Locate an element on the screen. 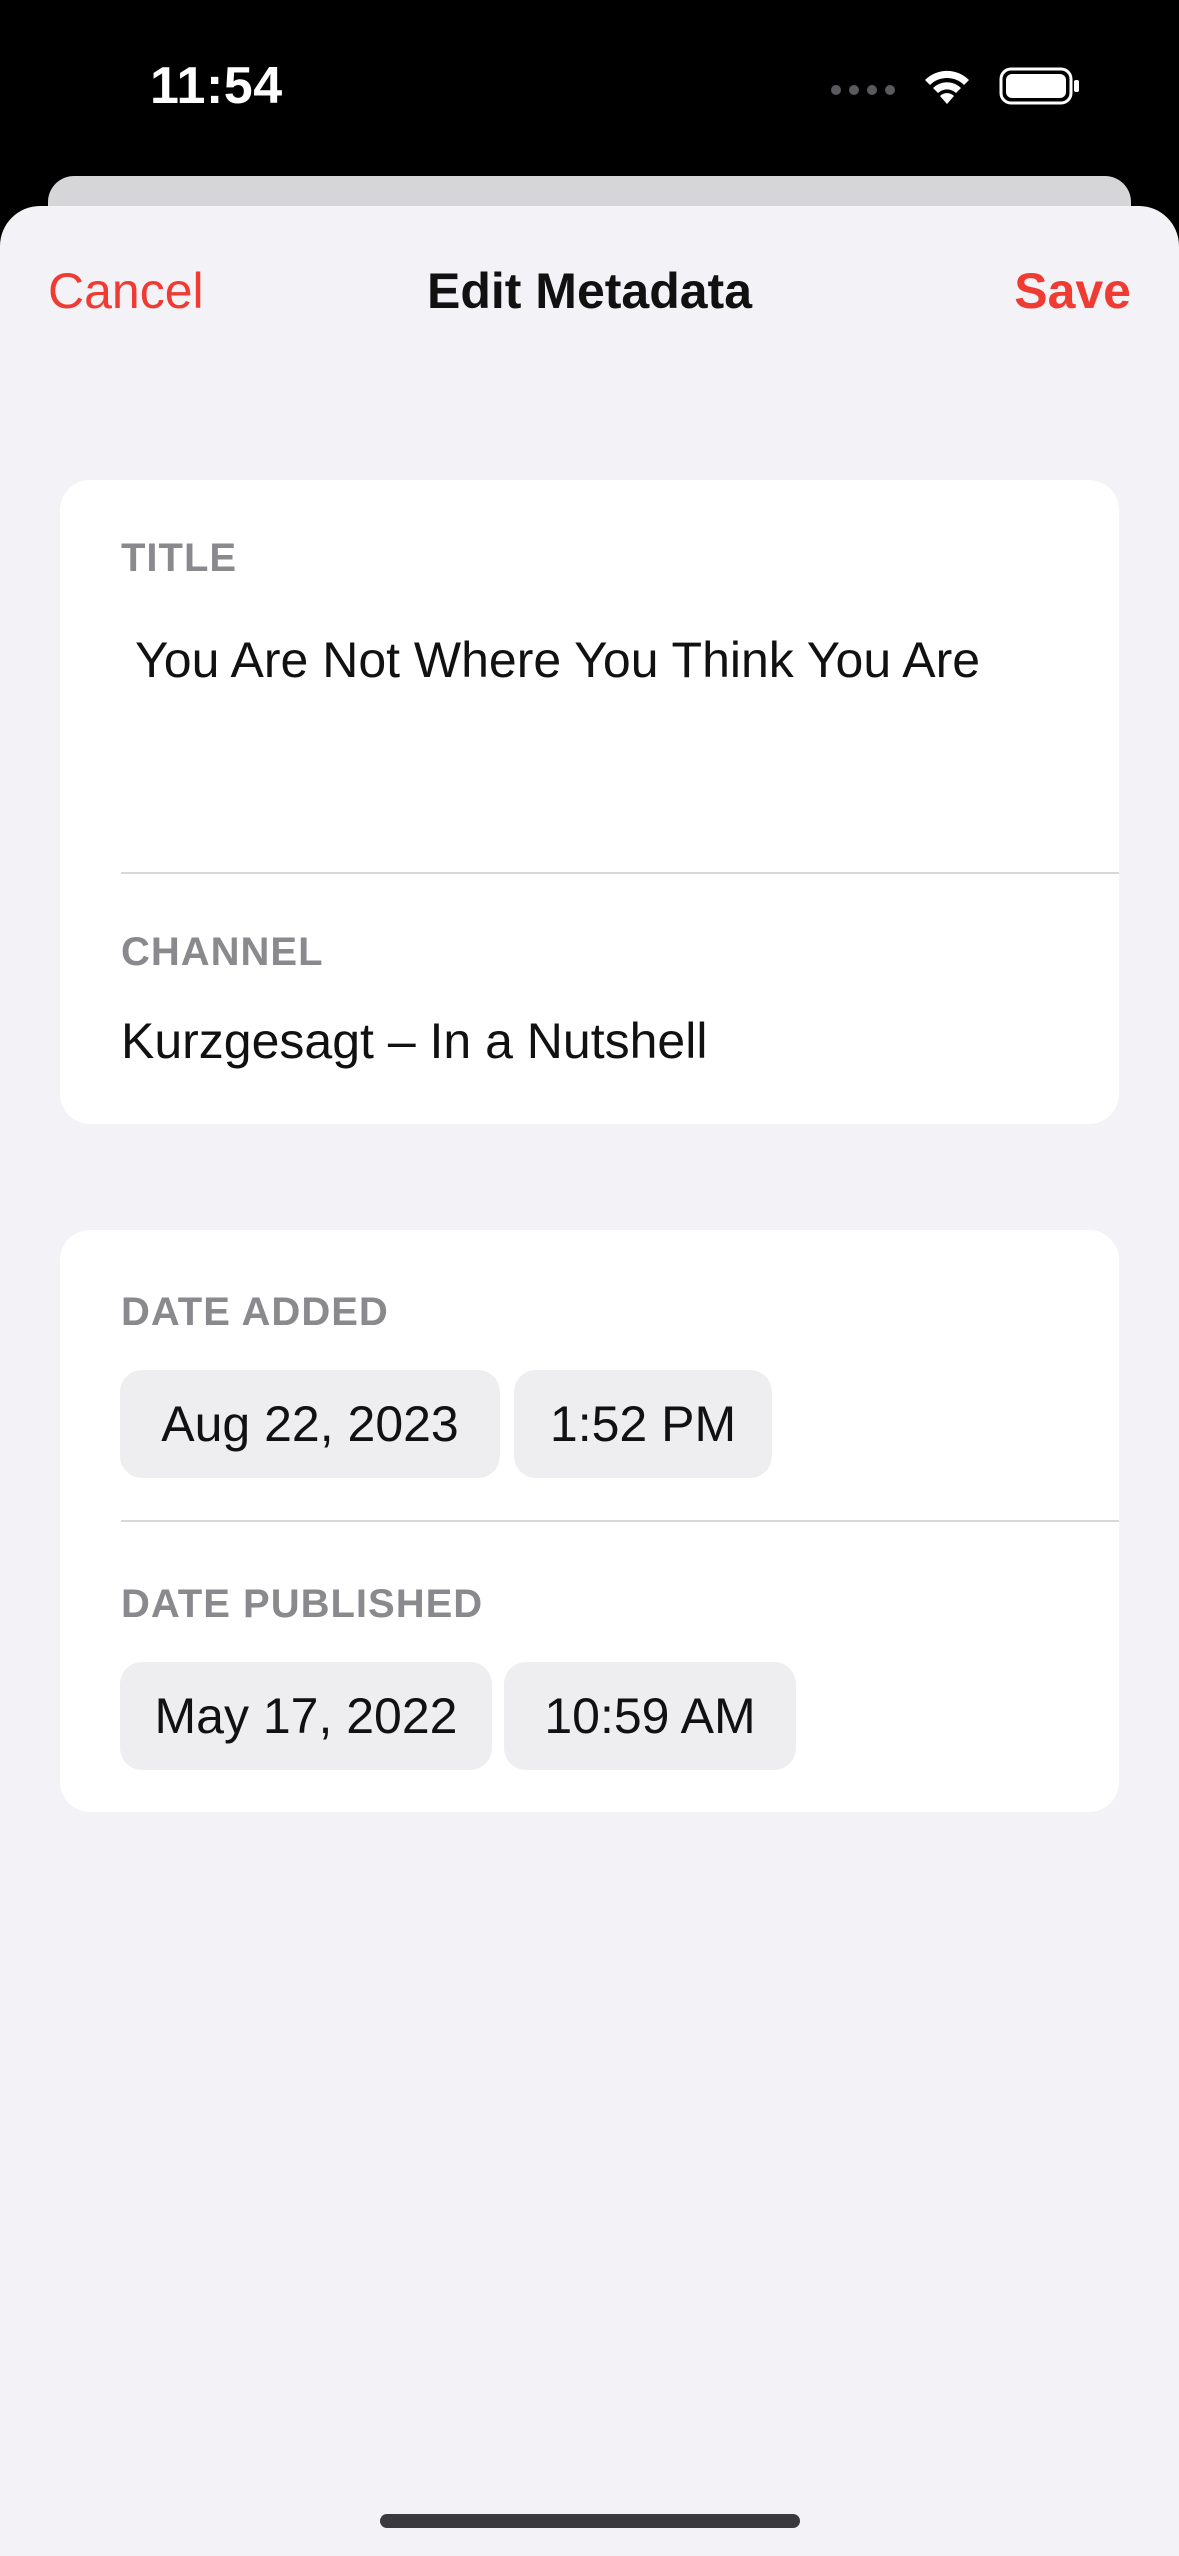  status-time: 11:54 is located at coordinates (216, 86).